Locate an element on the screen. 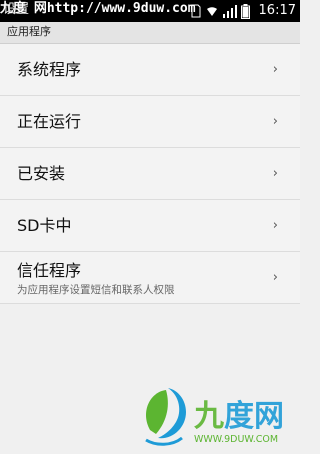  watermark-logo: 九 度 网 WWW.9DUW.COM is located at coordinates (218, 416).